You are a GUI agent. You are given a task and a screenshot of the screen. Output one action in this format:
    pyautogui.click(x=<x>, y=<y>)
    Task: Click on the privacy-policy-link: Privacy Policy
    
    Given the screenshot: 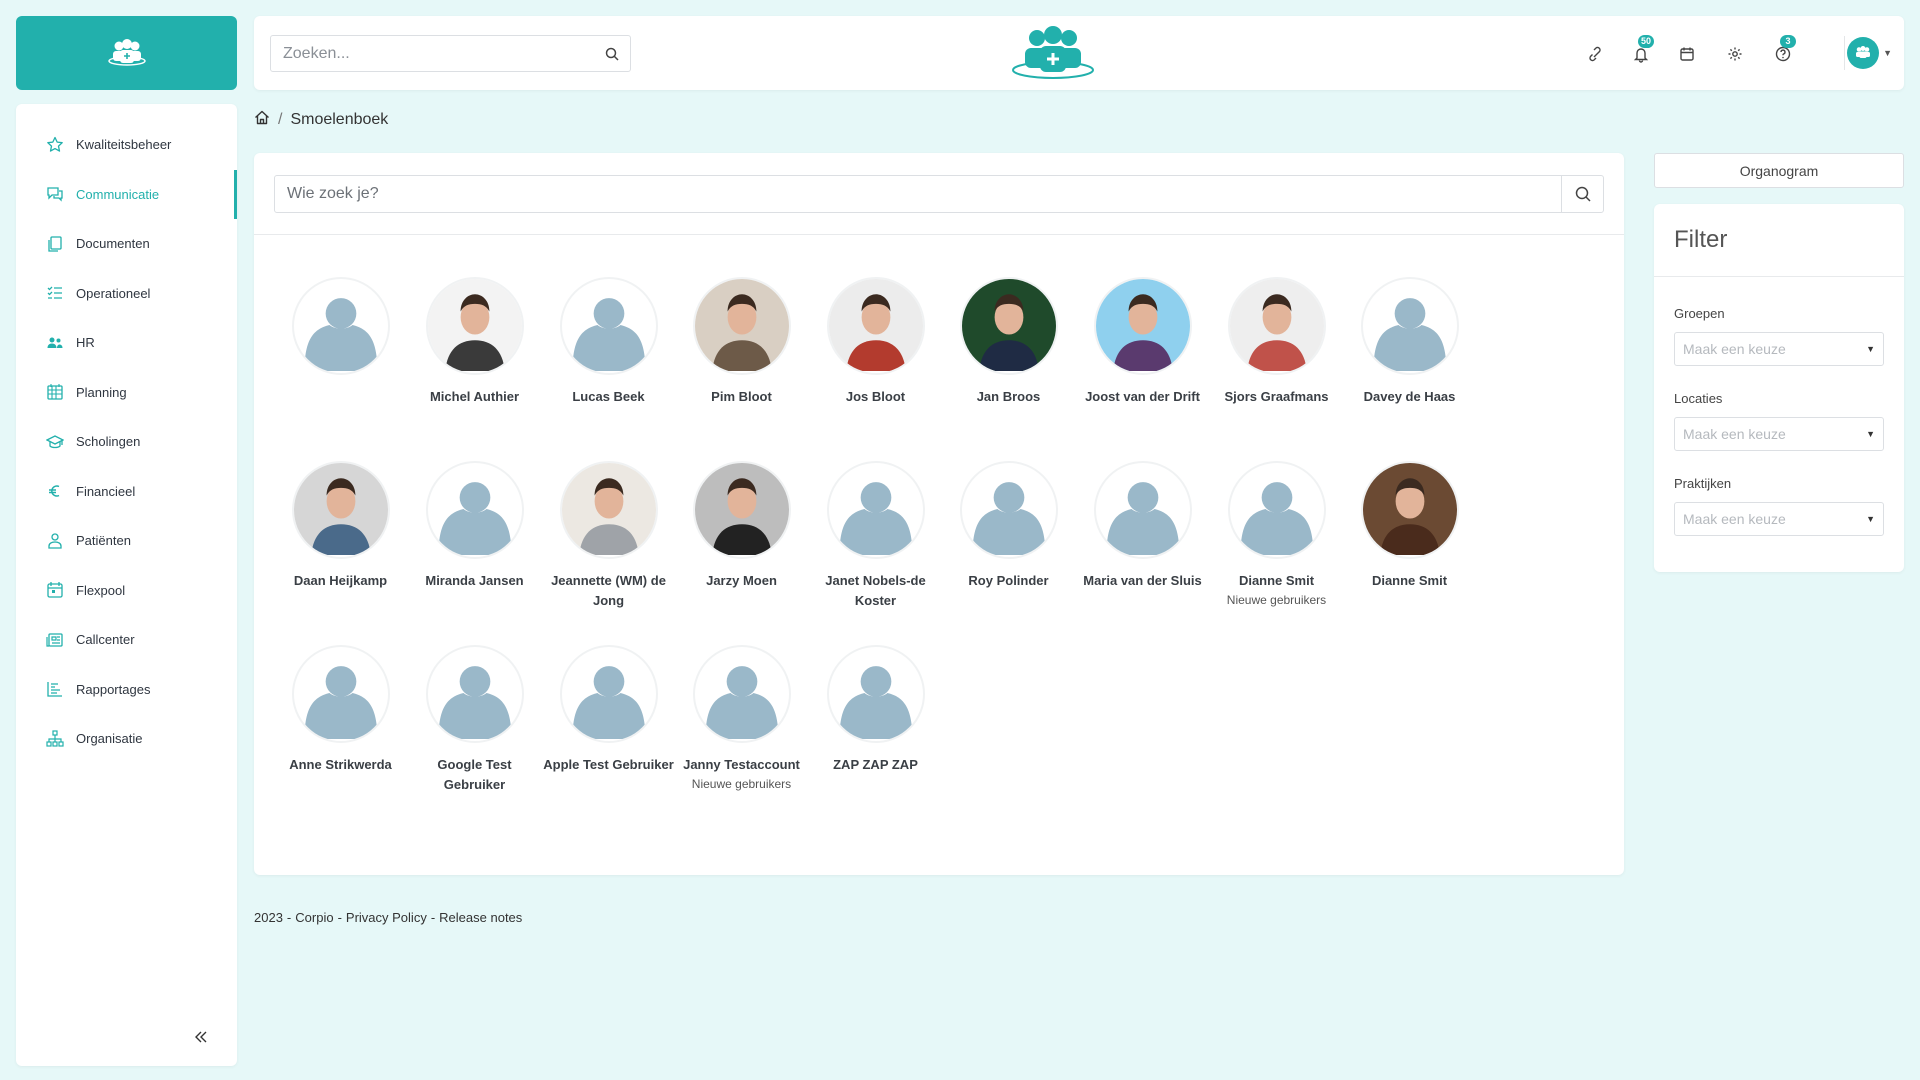 What is the action you would take?
    pyautogui.click(x=386, y=917)
    